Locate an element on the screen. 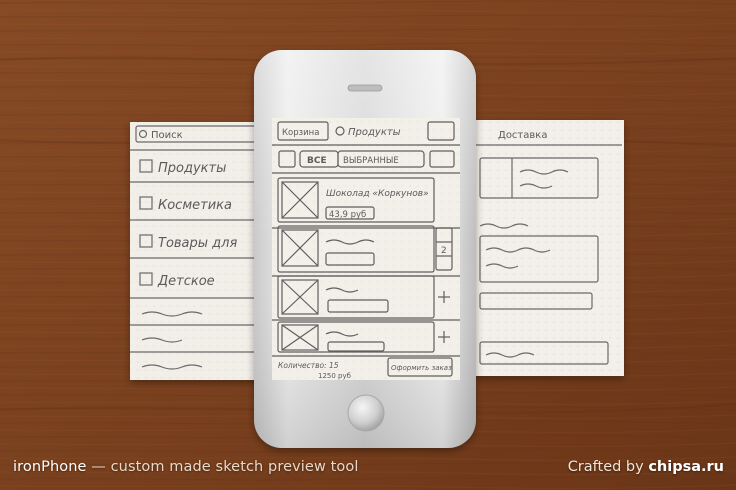 The width and height of the screenshot is (736, 490). left-item-1: Продукты is located at coordinates (192, 168).